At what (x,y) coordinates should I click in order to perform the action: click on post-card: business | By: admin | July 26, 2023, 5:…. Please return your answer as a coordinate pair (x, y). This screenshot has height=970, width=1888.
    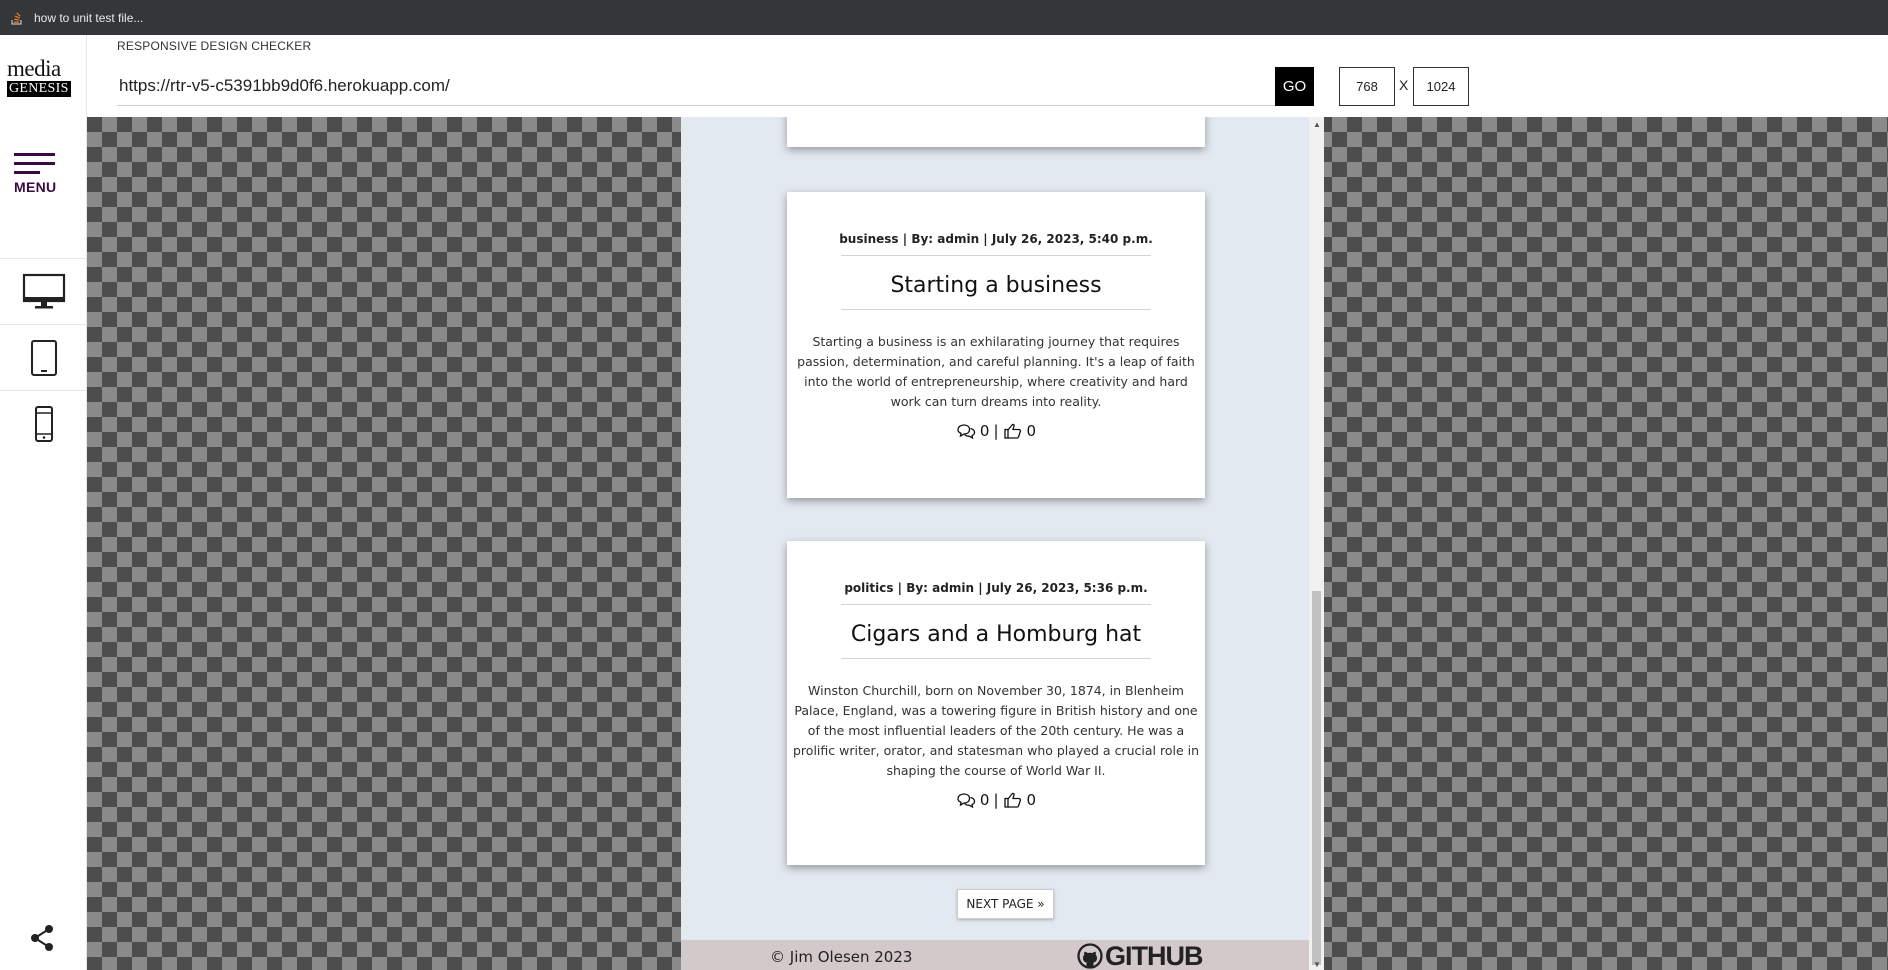
    Looking at the image, I should click on (996, 345).